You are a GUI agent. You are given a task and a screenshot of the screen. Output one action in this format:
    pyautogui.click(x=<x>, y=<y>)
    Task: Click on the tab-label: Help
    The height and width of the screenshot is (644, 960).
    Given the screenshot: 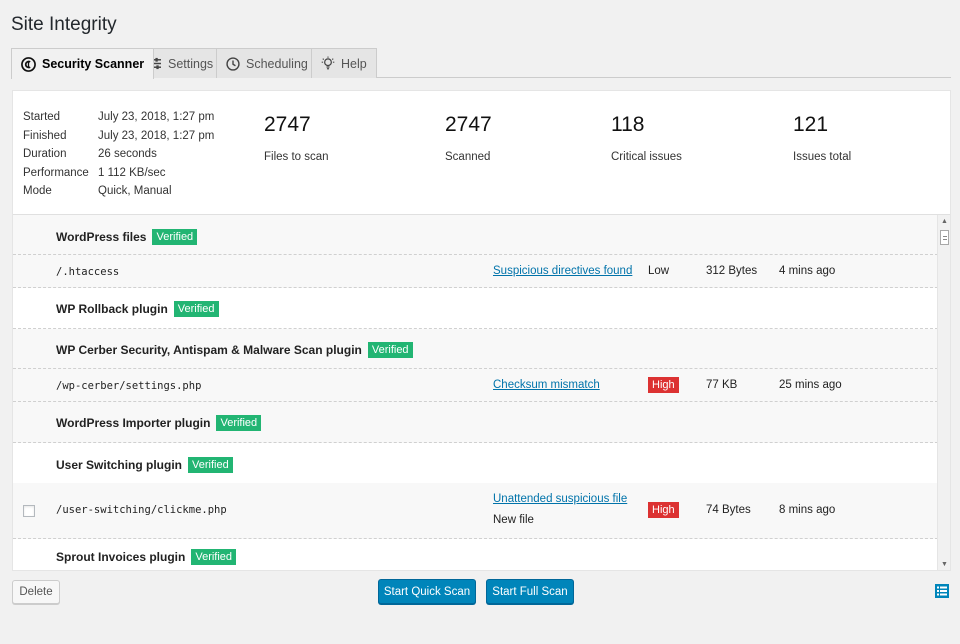 What is the action you would take?
    pyautogui.click(x=354, y=63)
    